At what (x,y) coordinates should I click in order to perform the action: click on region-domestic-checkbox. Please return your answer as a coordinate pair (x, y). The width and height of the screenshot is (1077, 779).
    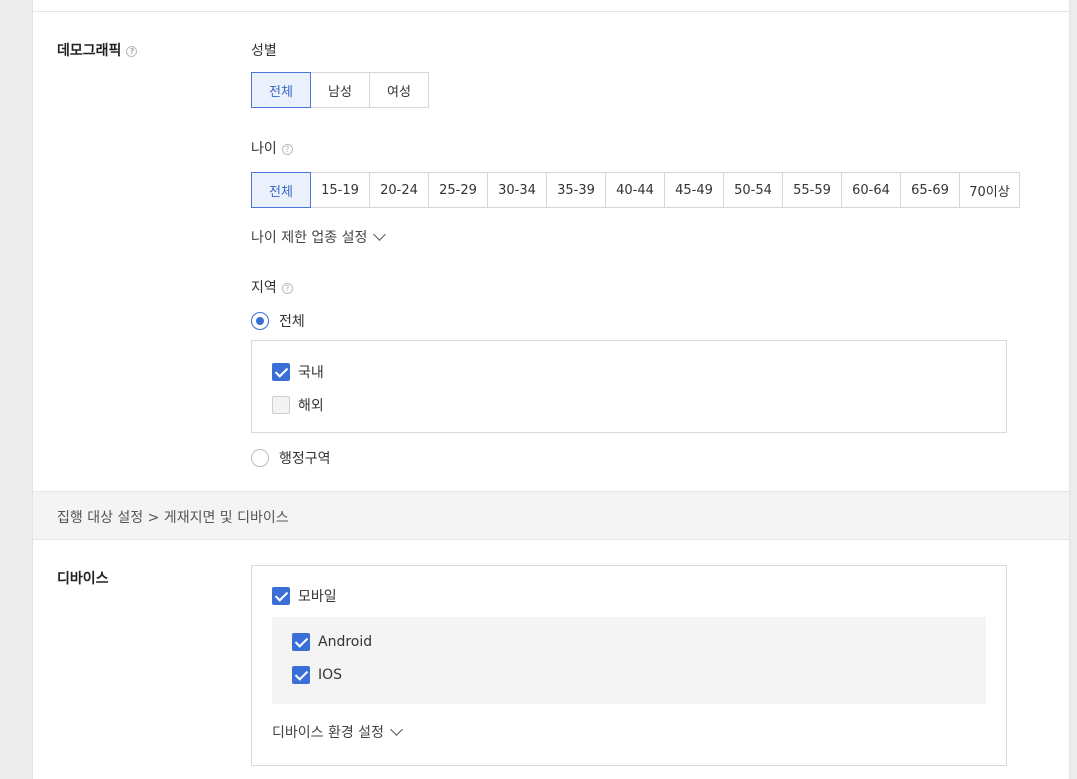
    Looking at the image, I should click on (281, 372).